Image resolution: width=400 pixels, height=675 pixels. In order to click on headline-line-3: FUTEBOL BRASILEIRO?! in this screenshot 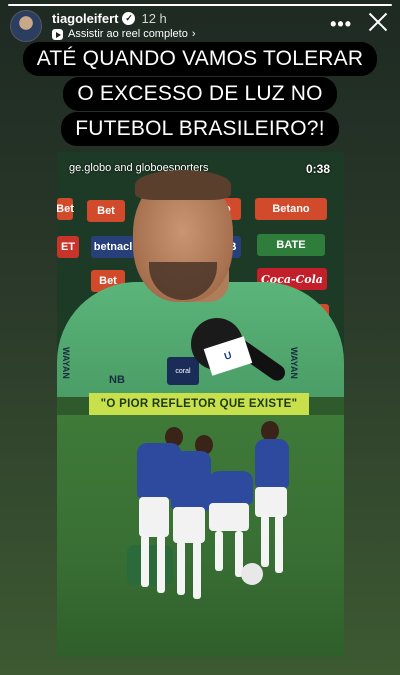, I will do `click(200, 129)`.